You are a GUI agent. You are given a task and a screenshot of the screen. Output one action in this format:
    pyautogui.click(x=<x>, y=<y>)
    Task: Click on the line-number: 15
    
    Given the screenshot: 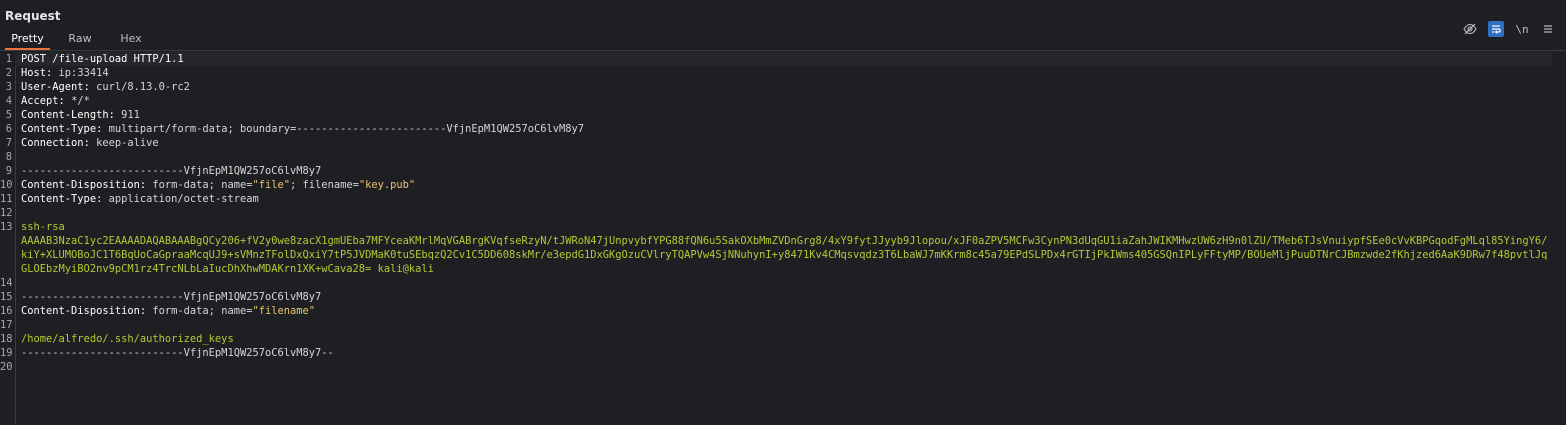 What is the action you would take?
    pyautogui.click(x=6, y=297)
    